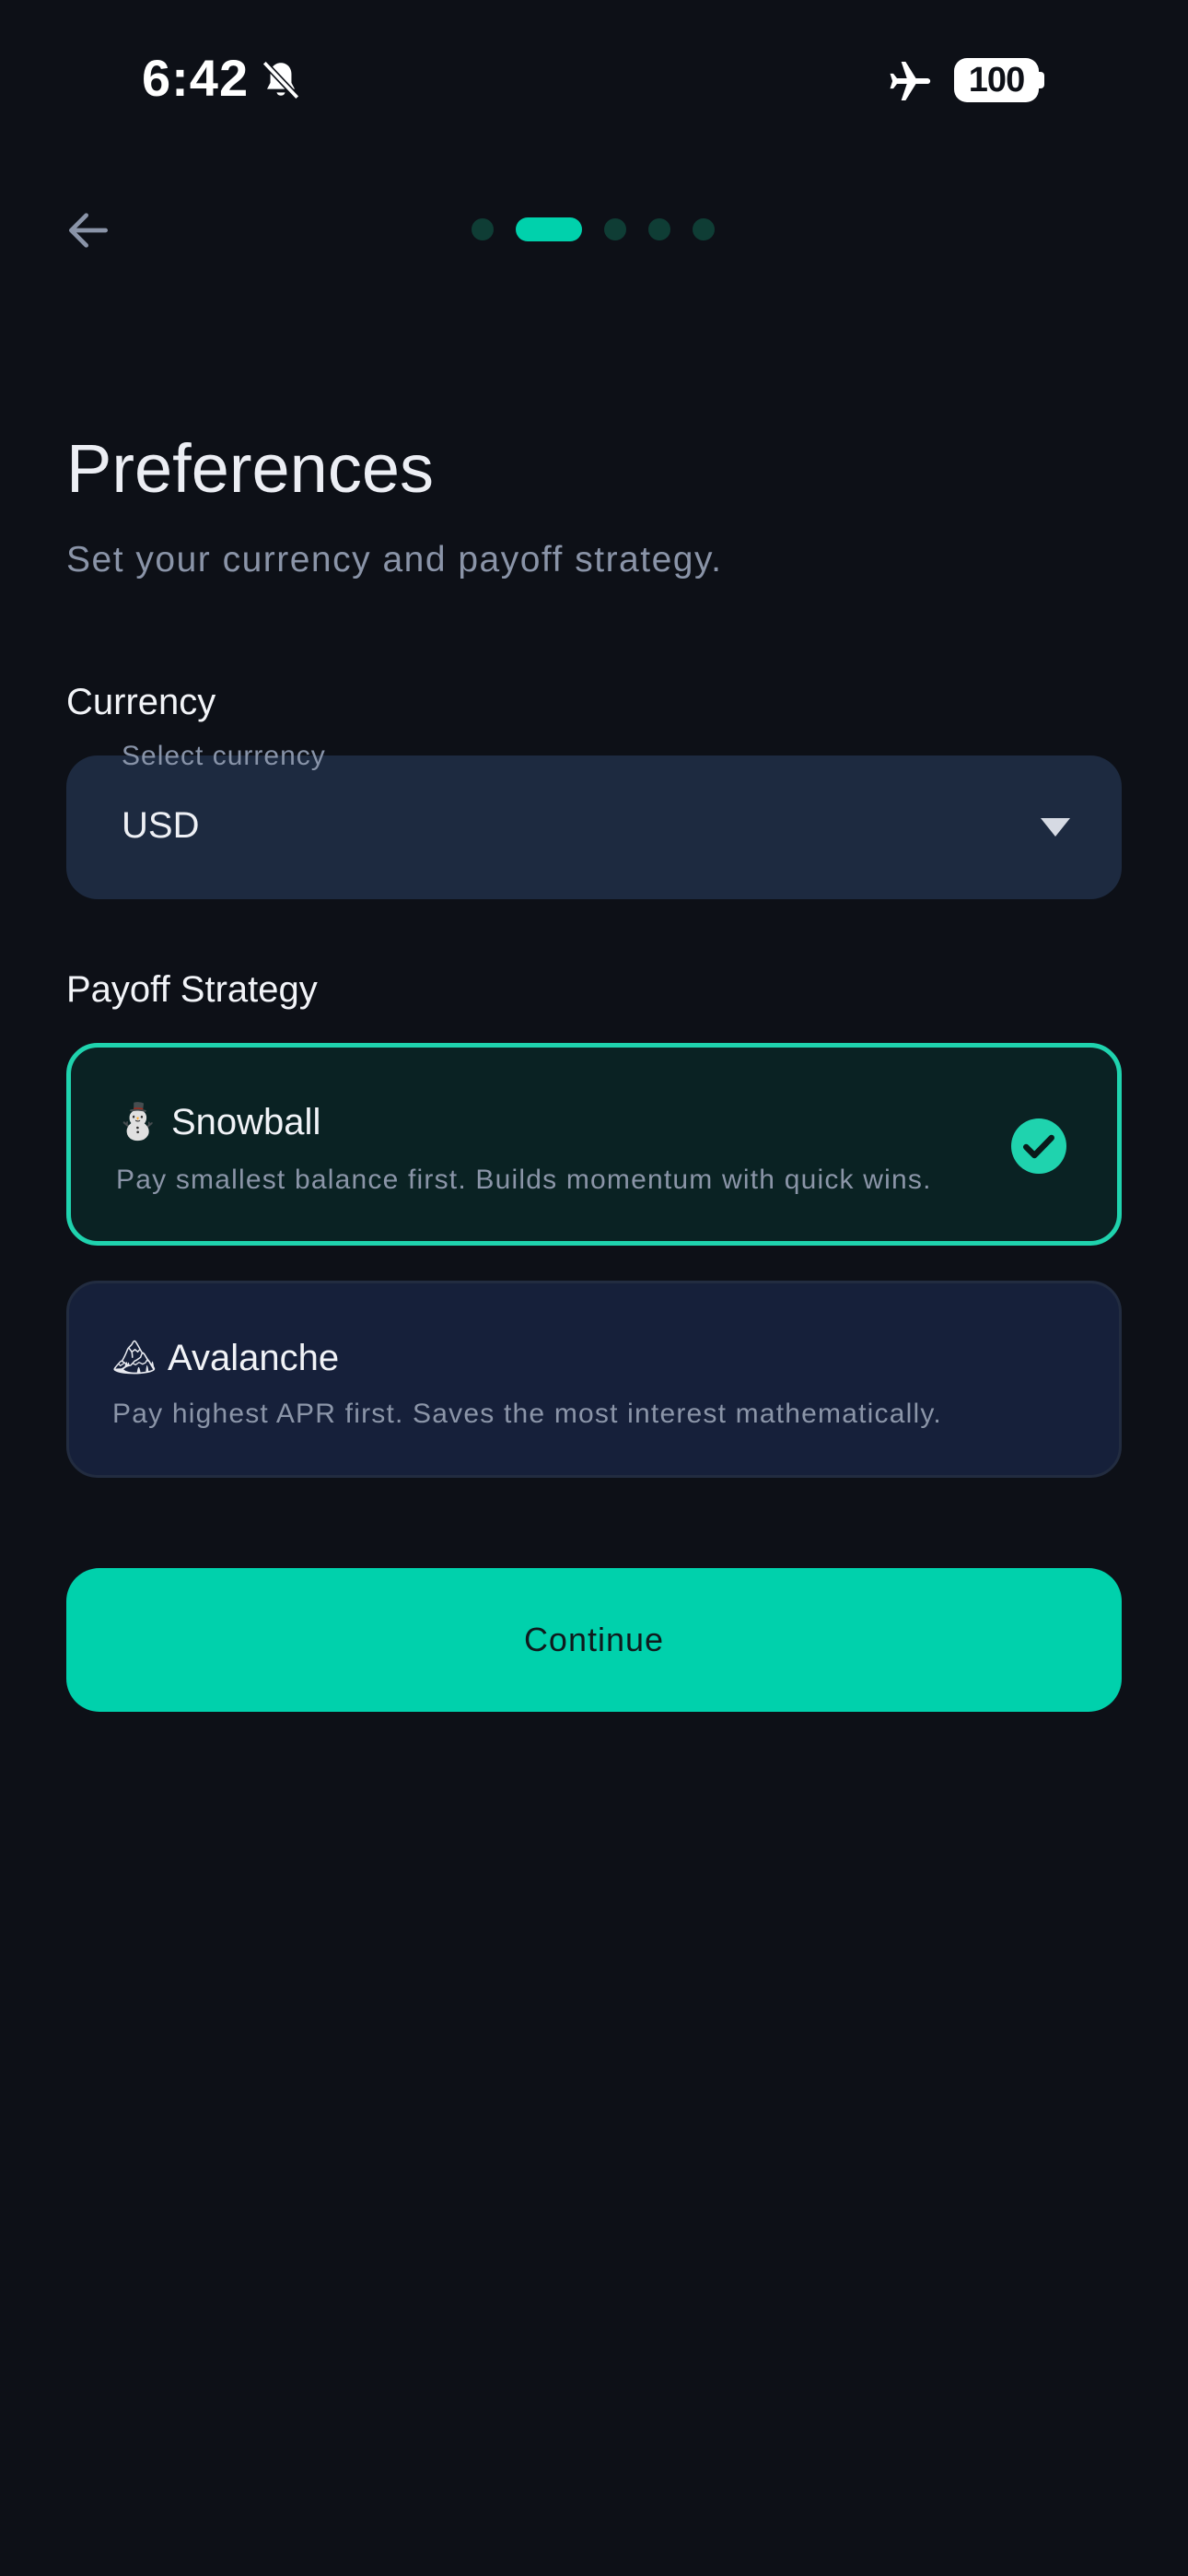 The width and height of the screenshot is (1188, 2576). I want to click on dropdown-caret-icon, so click(1055, 827).